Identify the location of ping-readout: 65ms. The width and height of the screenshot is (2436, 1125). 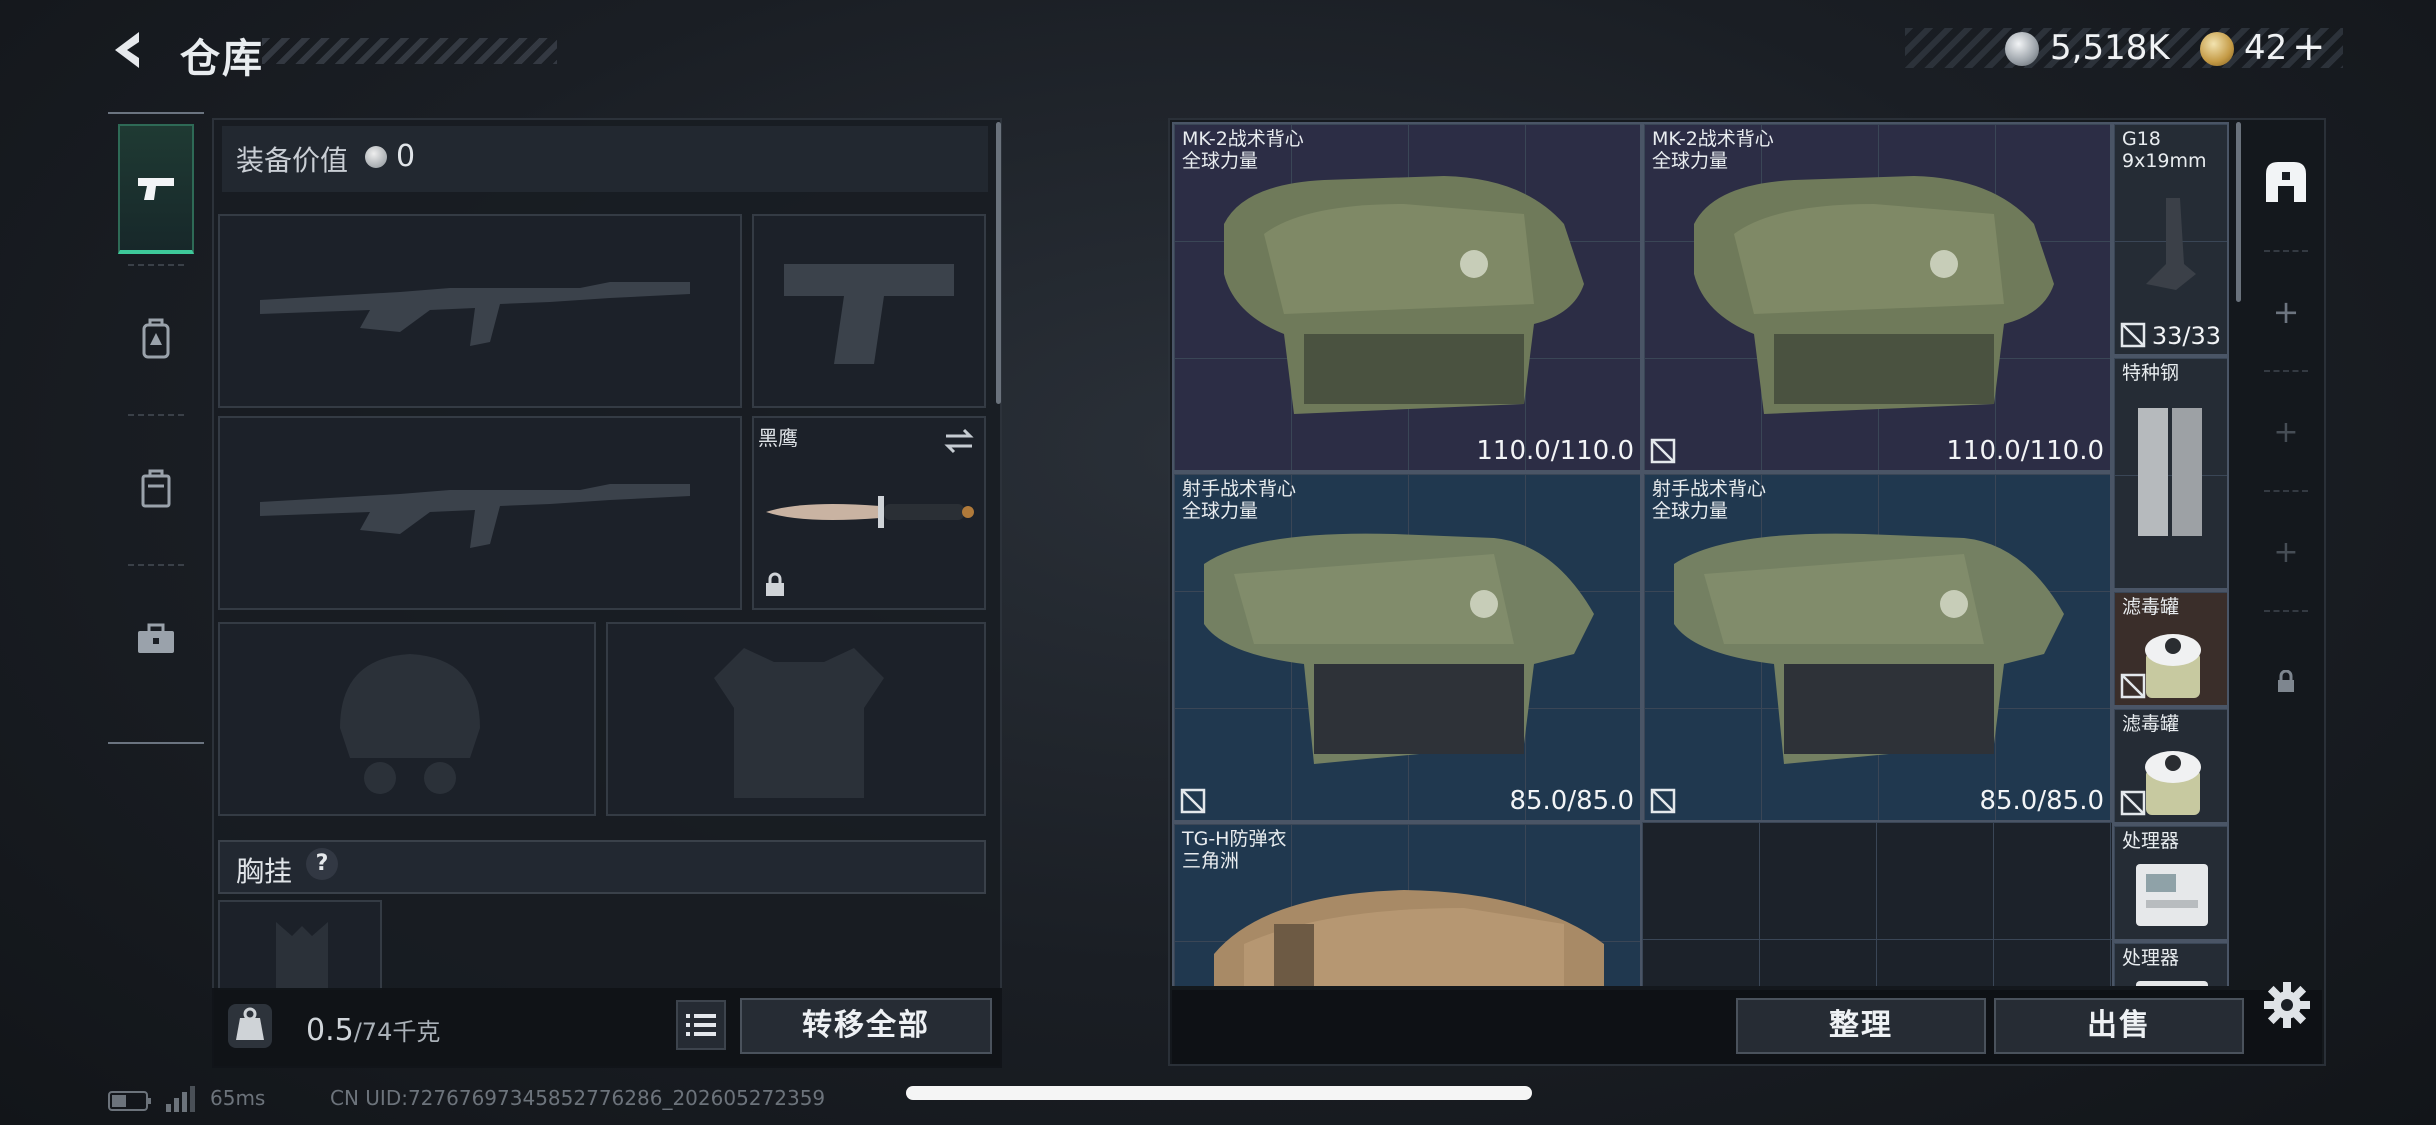
(238, 1098).